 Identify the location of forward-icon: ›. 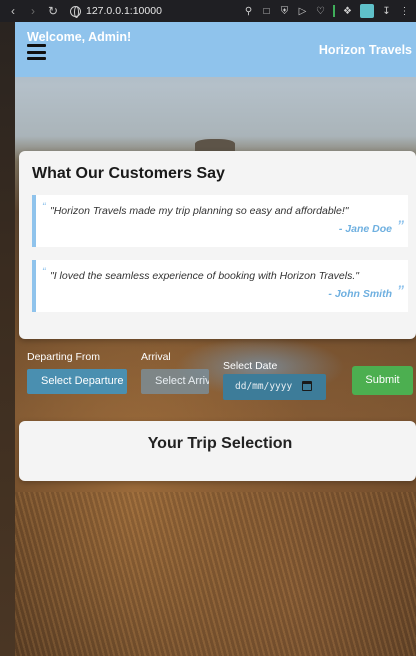
(33, 11).